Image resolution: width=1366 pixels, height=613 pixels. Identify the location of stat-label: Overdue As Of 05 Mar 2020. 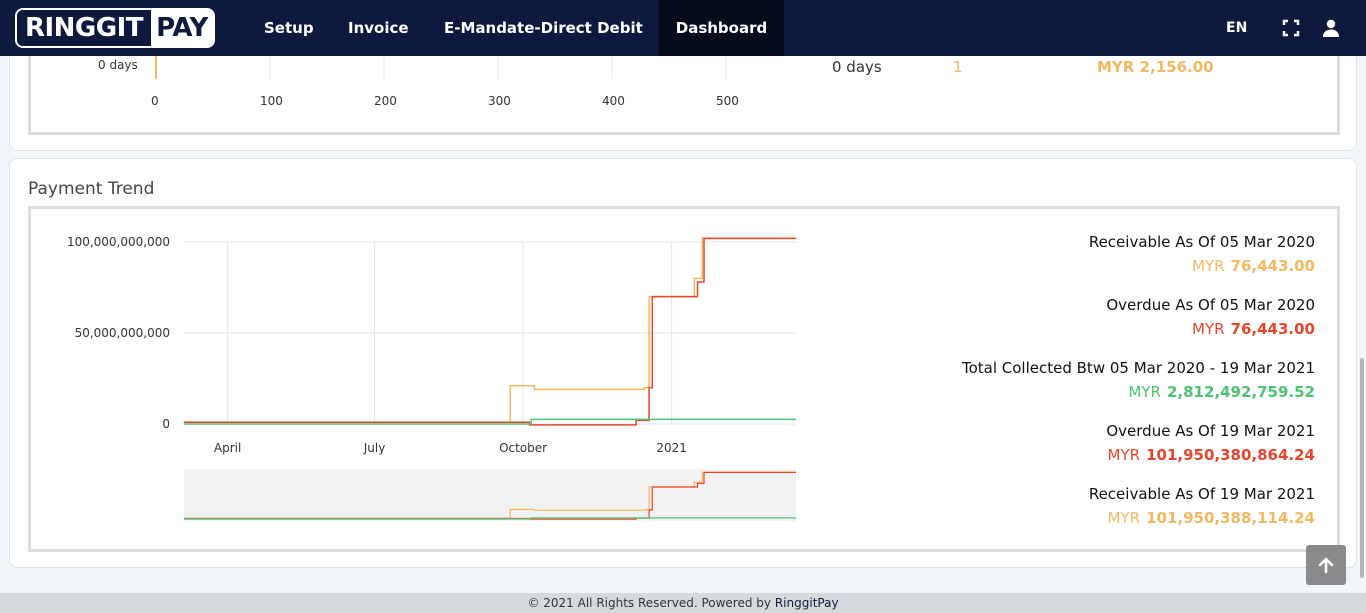
(1210, 305).